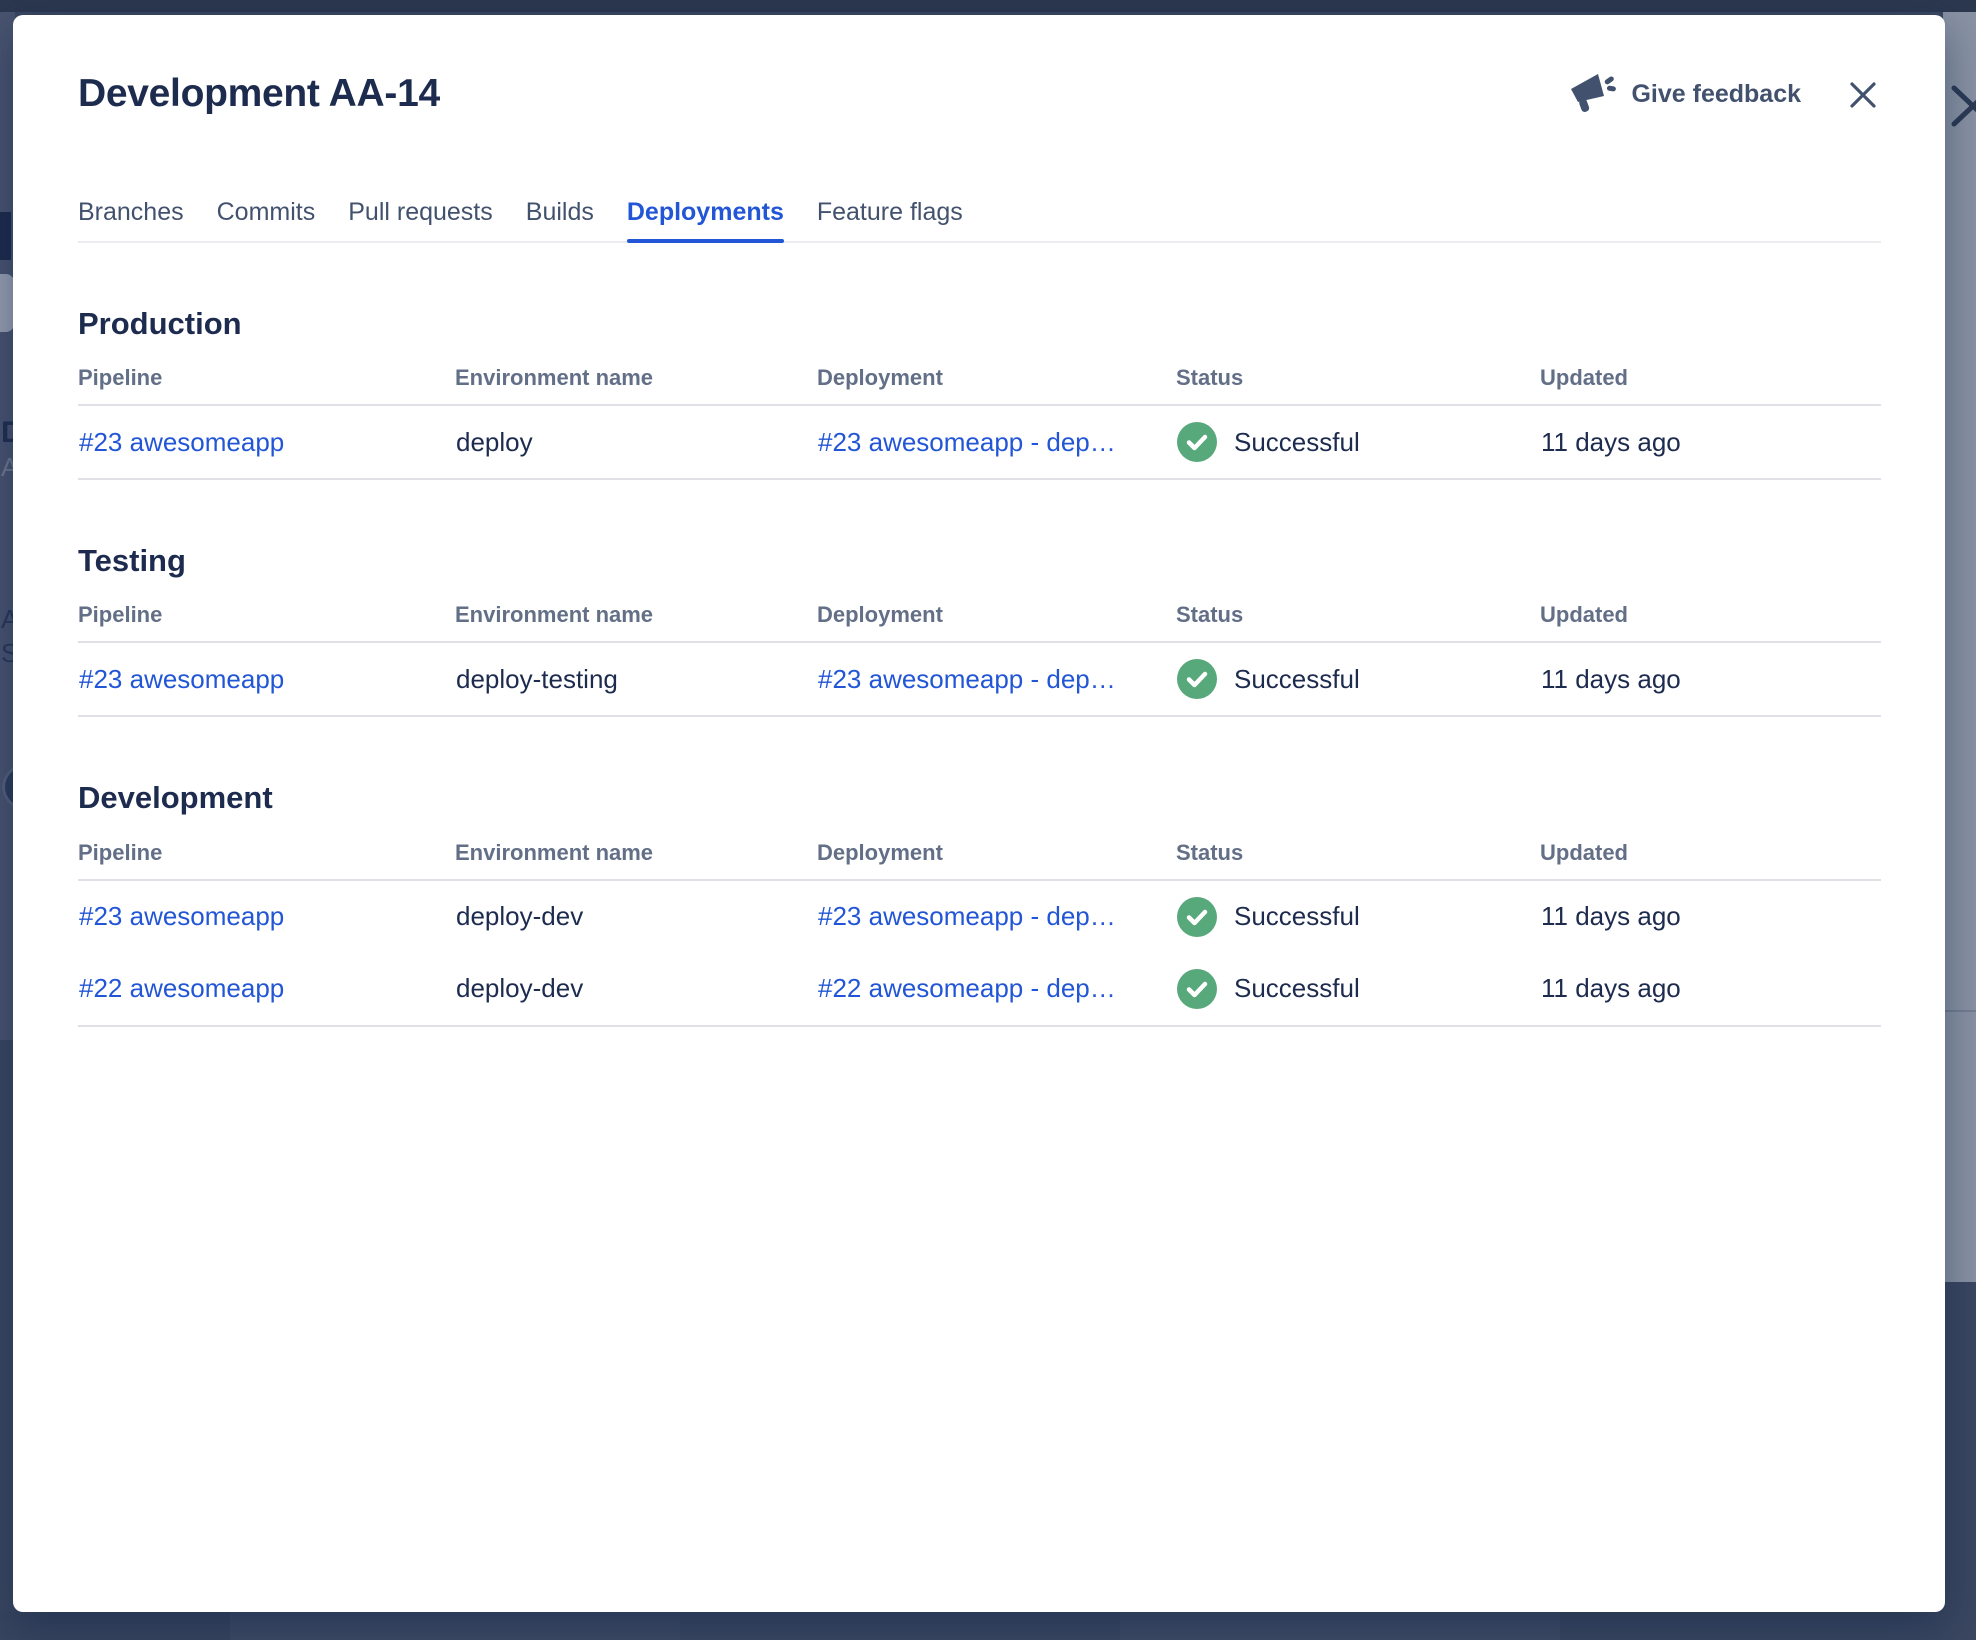  I want to click on tab-branches: Branches, so click(131, 219).